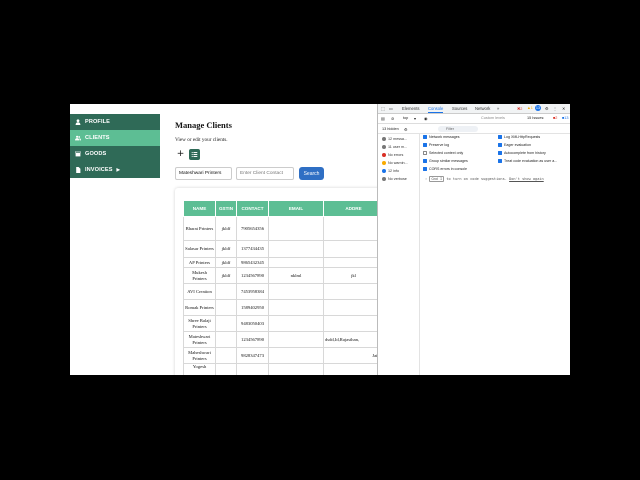  Describe the element at coordinates (283, 249) in the screenshot. I see `table-row: Salasar Printers jkldf 1377434435` at that location.